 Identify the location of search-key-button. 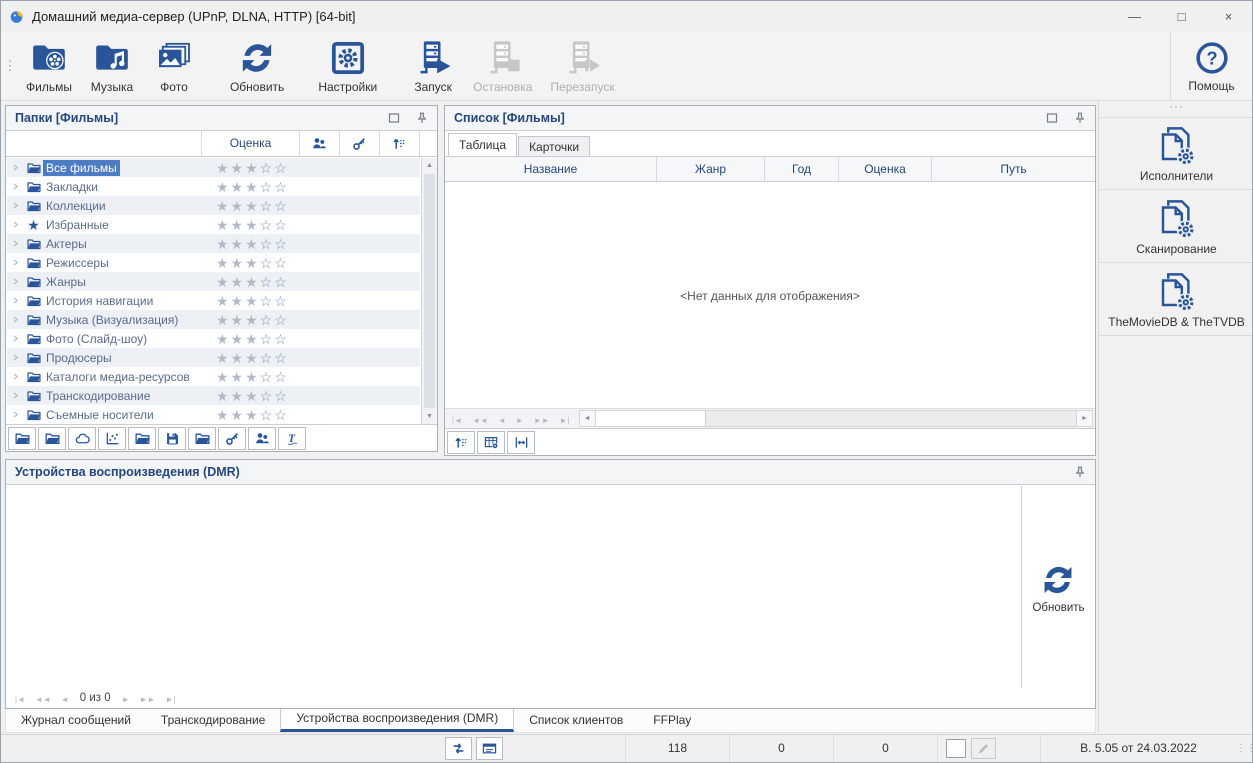
(360, 143).